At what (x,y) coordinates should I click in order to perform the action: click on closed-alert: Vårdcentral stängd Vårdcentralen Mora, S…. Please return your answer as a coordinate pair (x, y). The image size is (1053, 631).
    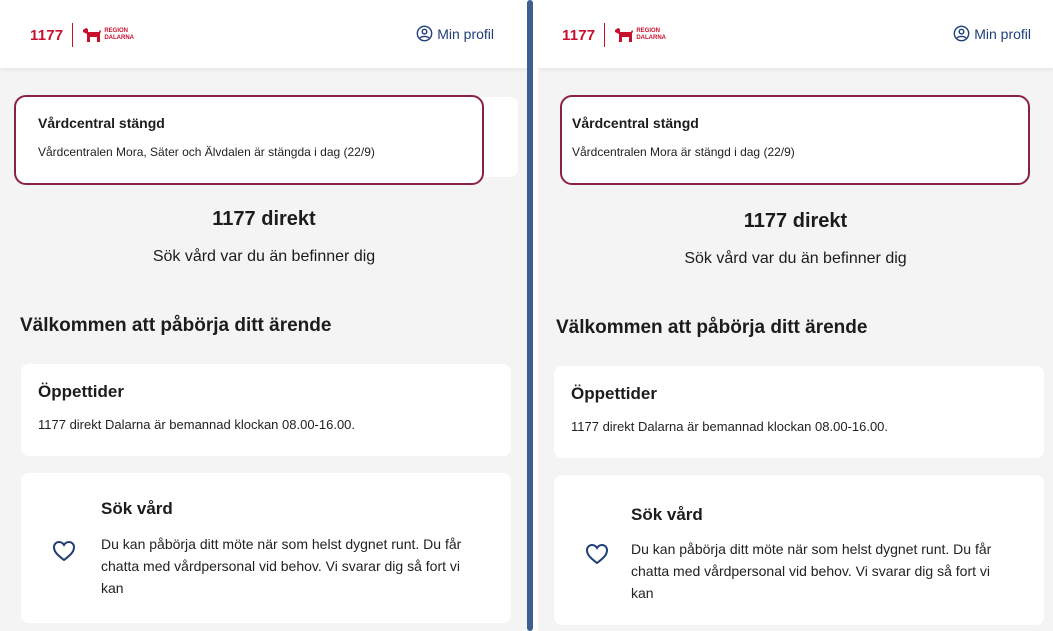
    Looking at the image, I should click on (249, 140).